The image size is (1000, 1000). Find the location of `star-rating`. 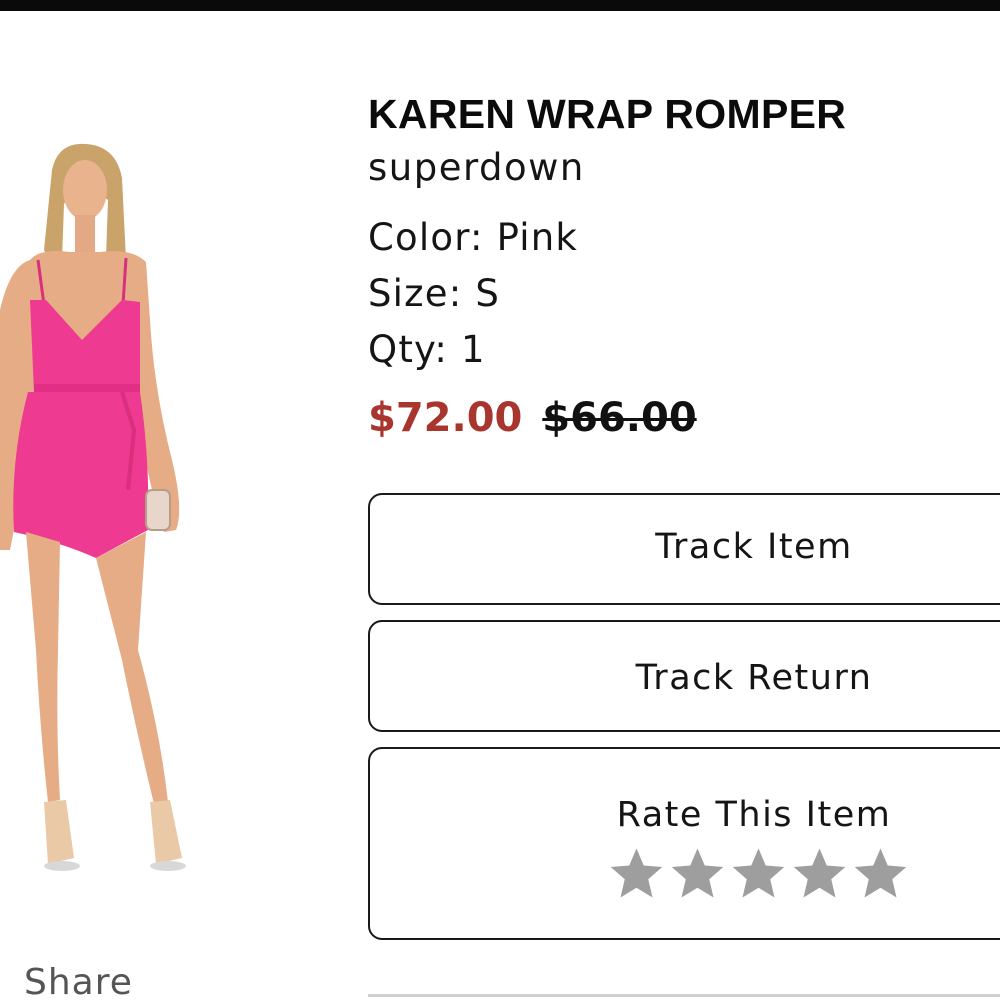

star-rating is located at coordinates (758, 874).